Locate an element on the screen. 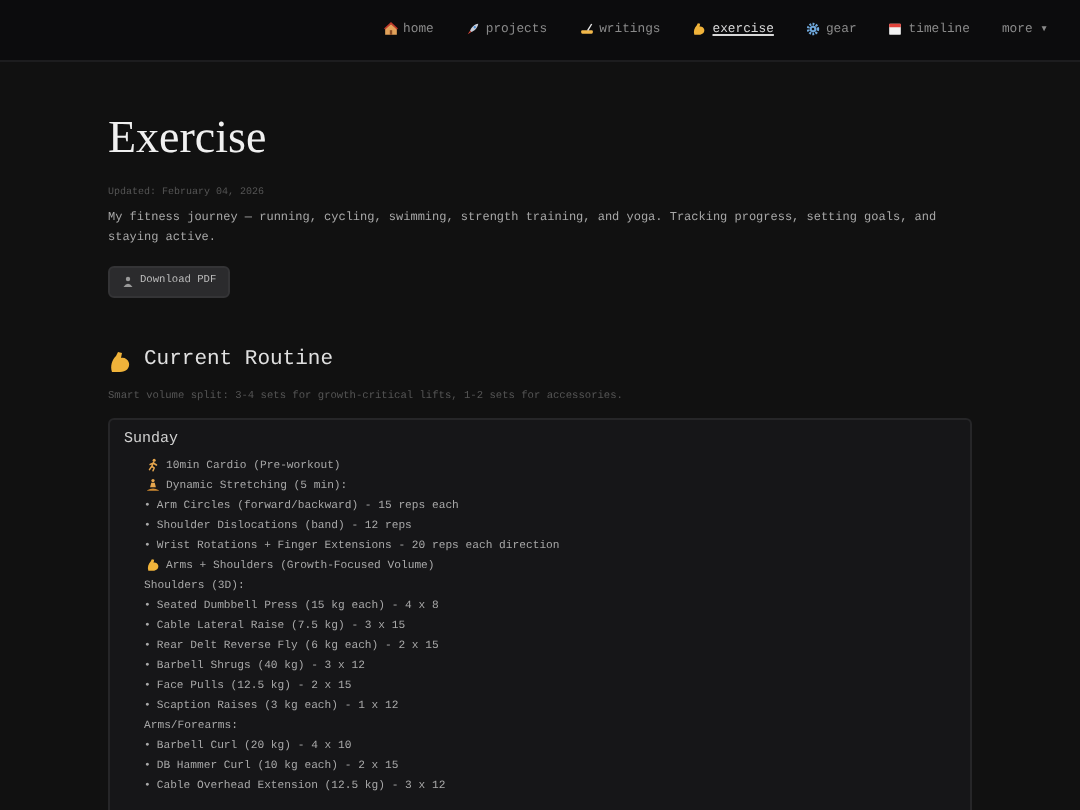 The width and height of the screenshot is (1080, 810). house-icon is located at coordinates (390, 29).